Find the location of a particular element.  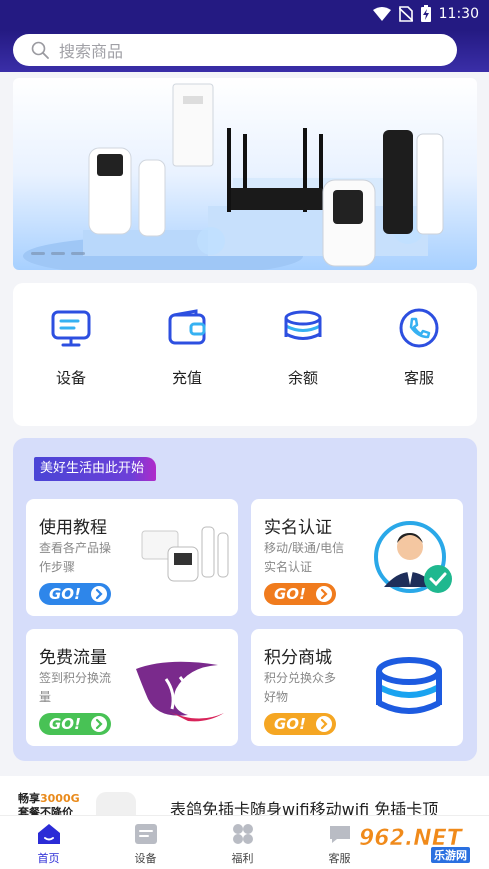

quick-action-label: 充值 is located at coordinates (186, 378).